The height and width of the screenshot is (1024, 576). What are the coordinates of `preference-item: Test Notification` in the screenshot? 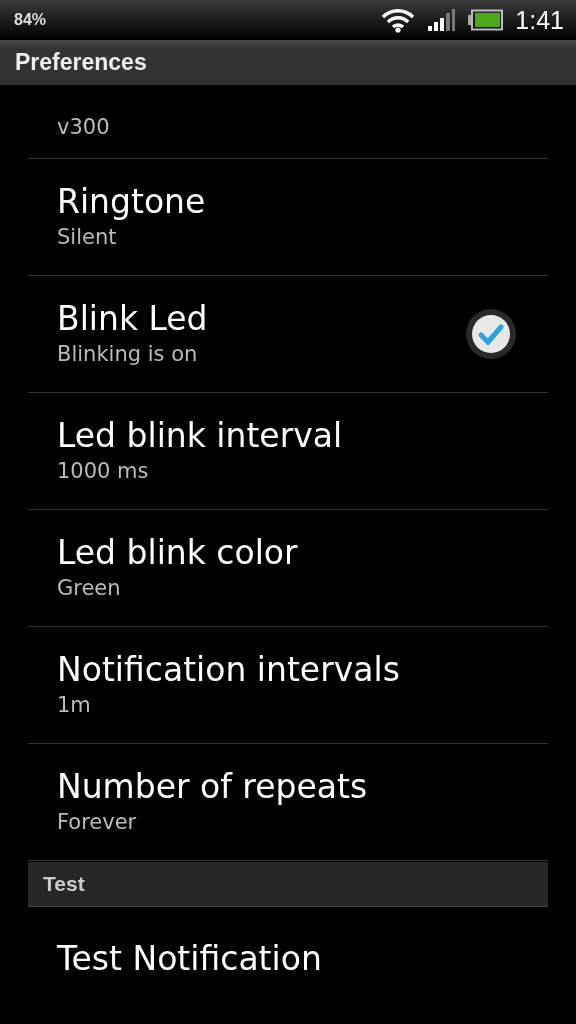 It's located at (288, 965).